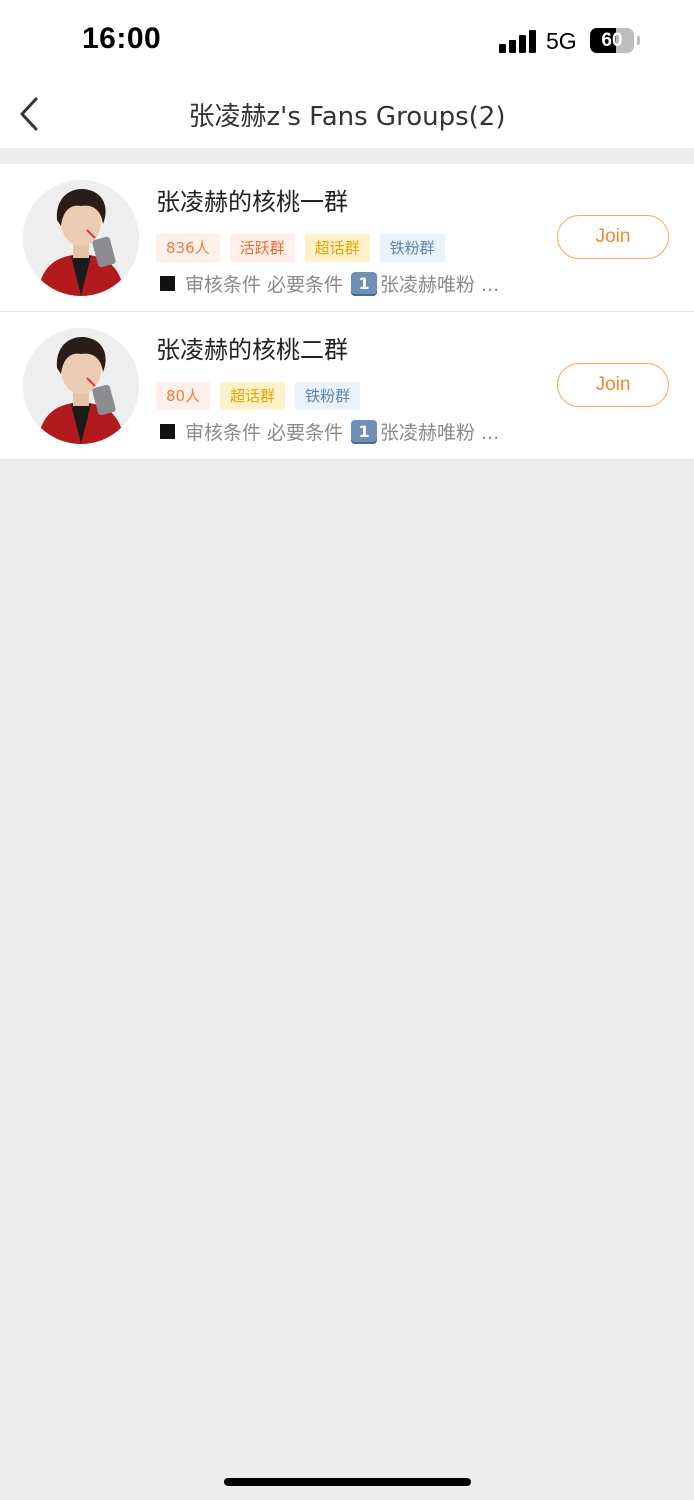 Image resolution: width=694 pixels, height=1500 pixels. Describe the element at coordinates (347, 40) in the screenshot. I see `status-bar: 16:00 5G 60` at that location.